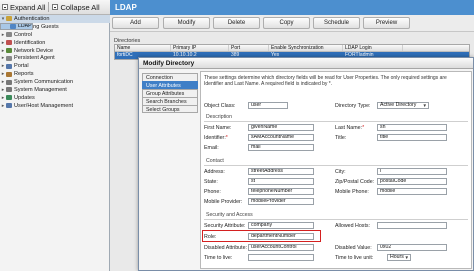  What do you see at coordinates (135, 23) in the screenshot?
I see `add-button: Add` at bounding box center [135, 23].